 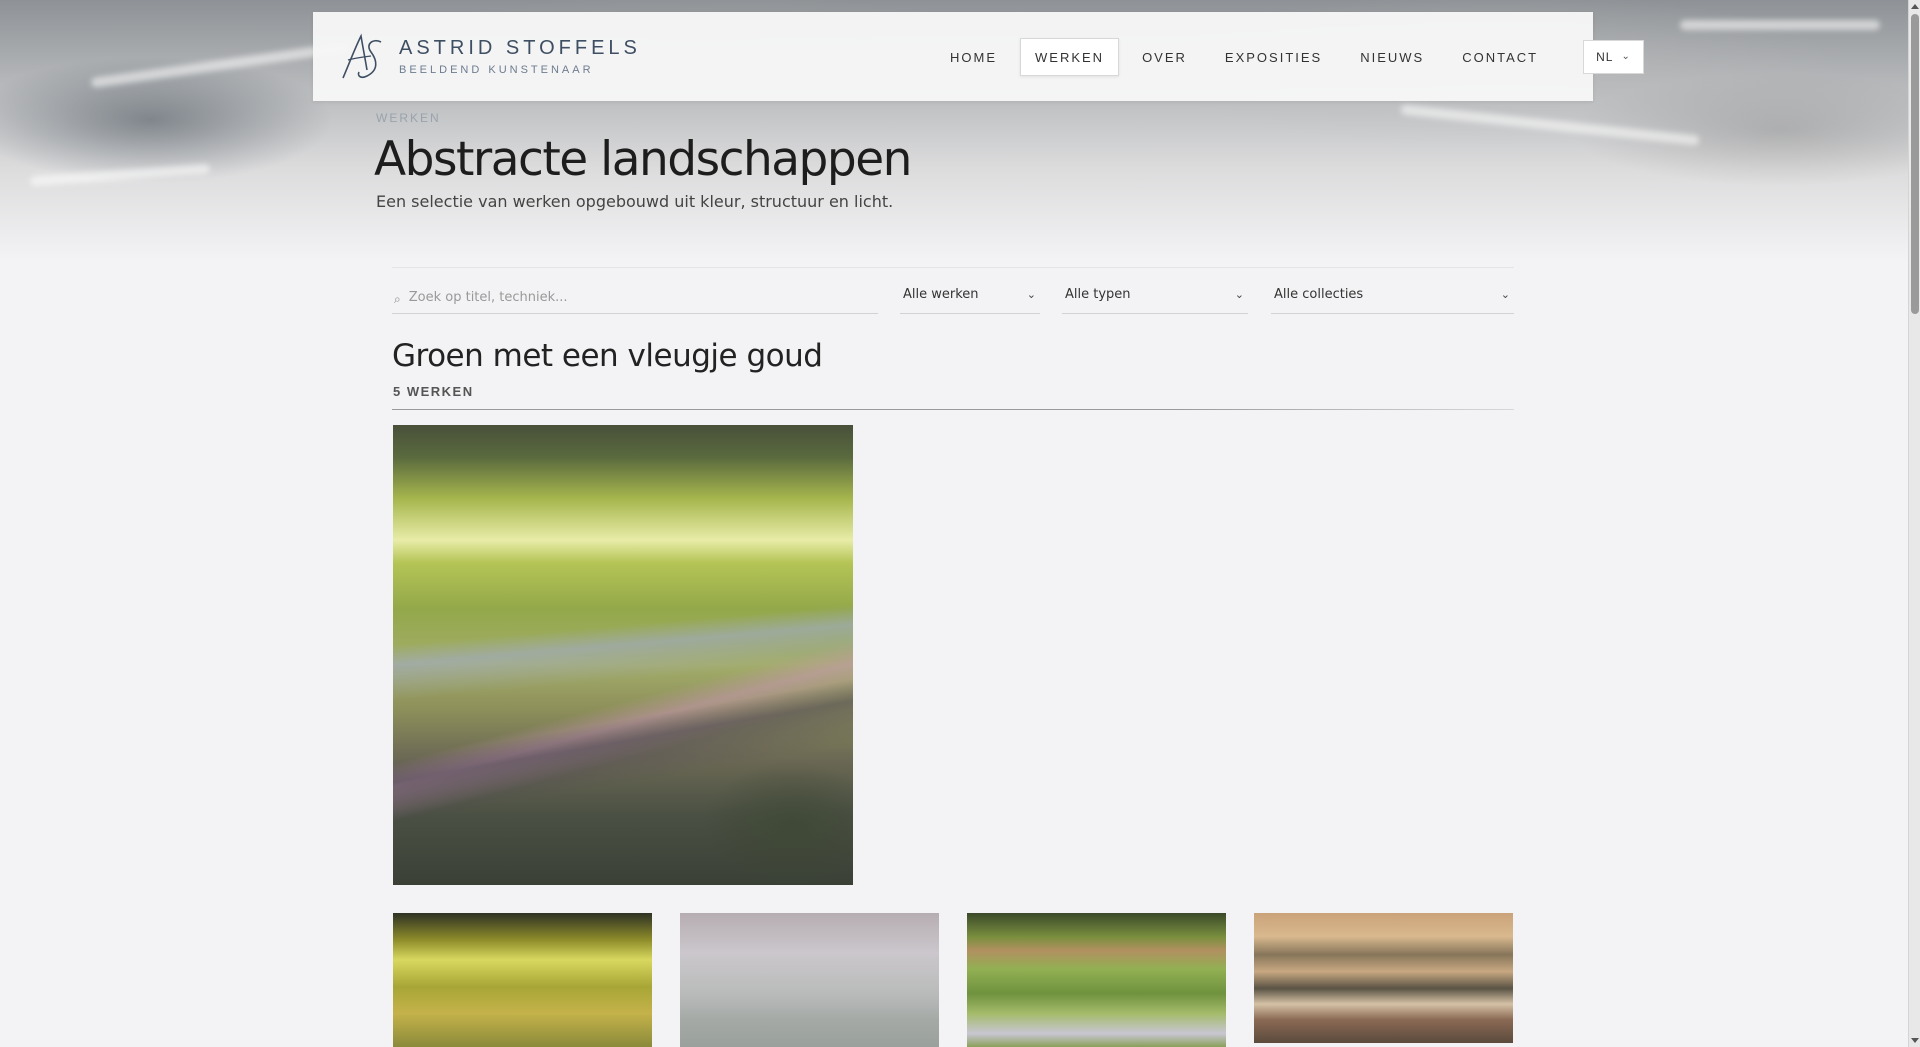 I want to click on brand-tagline: BEELDEND KUNSTENAAR, so click(x=496, y=69).